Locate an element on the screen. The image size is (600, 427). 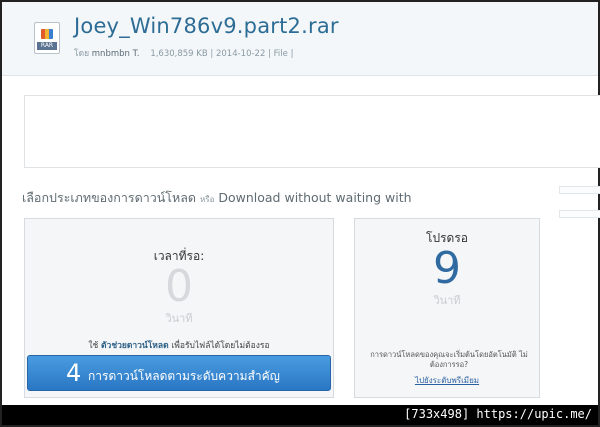
wait-time-value: 0 is located at coordinates (179, 286).